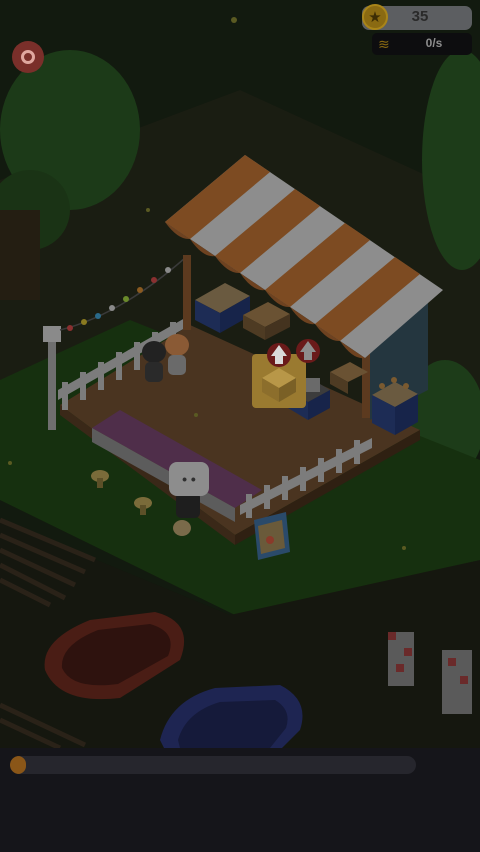 The height and width of the screenshot is (852, 480). What do you see at coordinates (420, 16) in the screenshot?
I see `coin-value: 35` at bounding box center [420, 16].